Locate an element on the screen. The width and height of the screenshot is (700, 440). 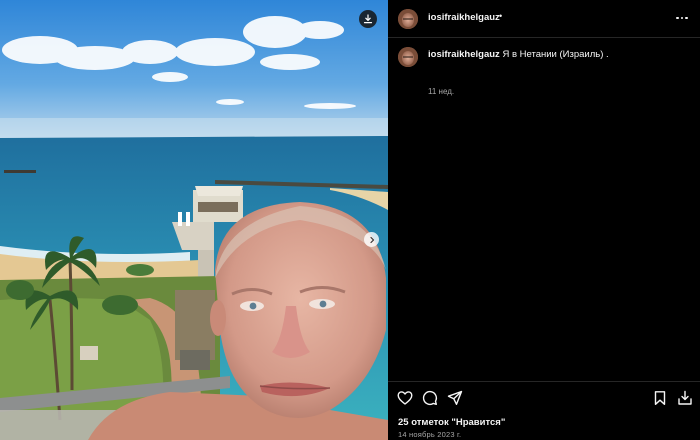
download-icon is located at coordinates (368, 19).